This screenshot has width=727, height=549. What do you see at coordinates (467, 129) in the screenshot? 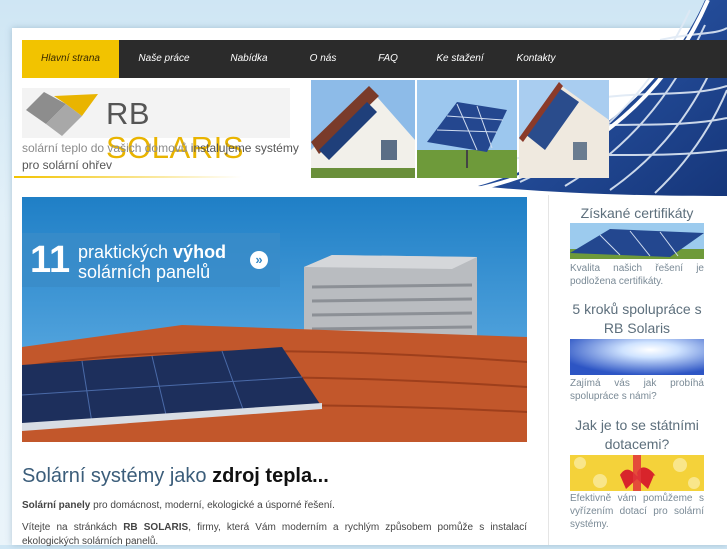
I see `header-photo-field-panels` at bounding box center [467, 129].